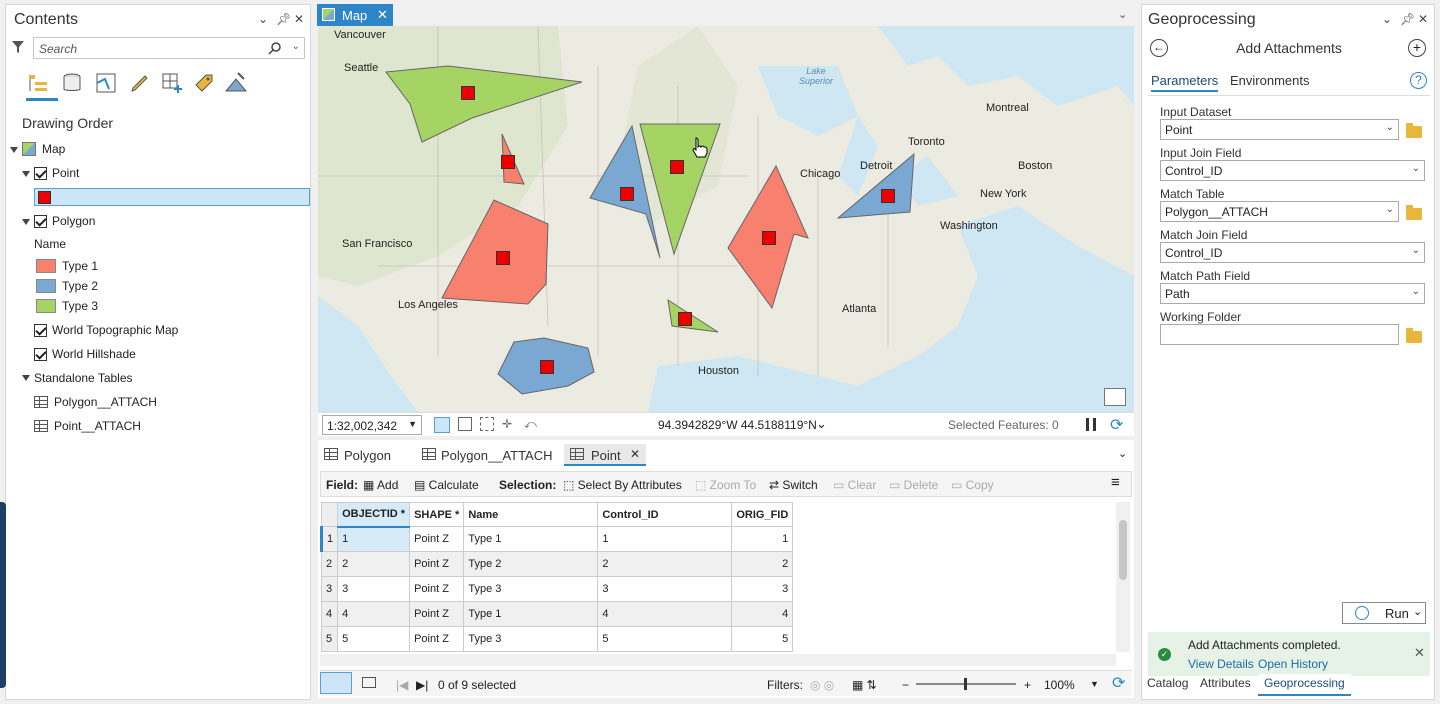 The height and width of the screenshot is (704, 1440). Describe the element at coordinates (46, 306) in the screenshot. I see `type3-swatch` at that location.